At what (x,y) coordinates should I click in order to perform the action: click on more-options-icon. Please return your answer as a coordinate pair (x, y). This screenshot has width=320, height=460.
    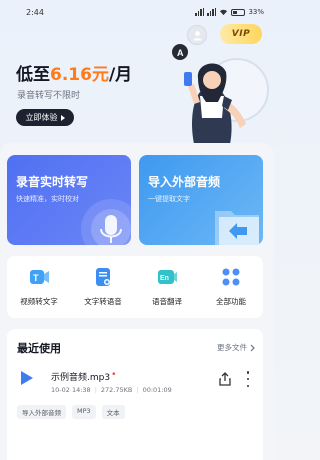
    Looking at the image, I should click on (248, 379).